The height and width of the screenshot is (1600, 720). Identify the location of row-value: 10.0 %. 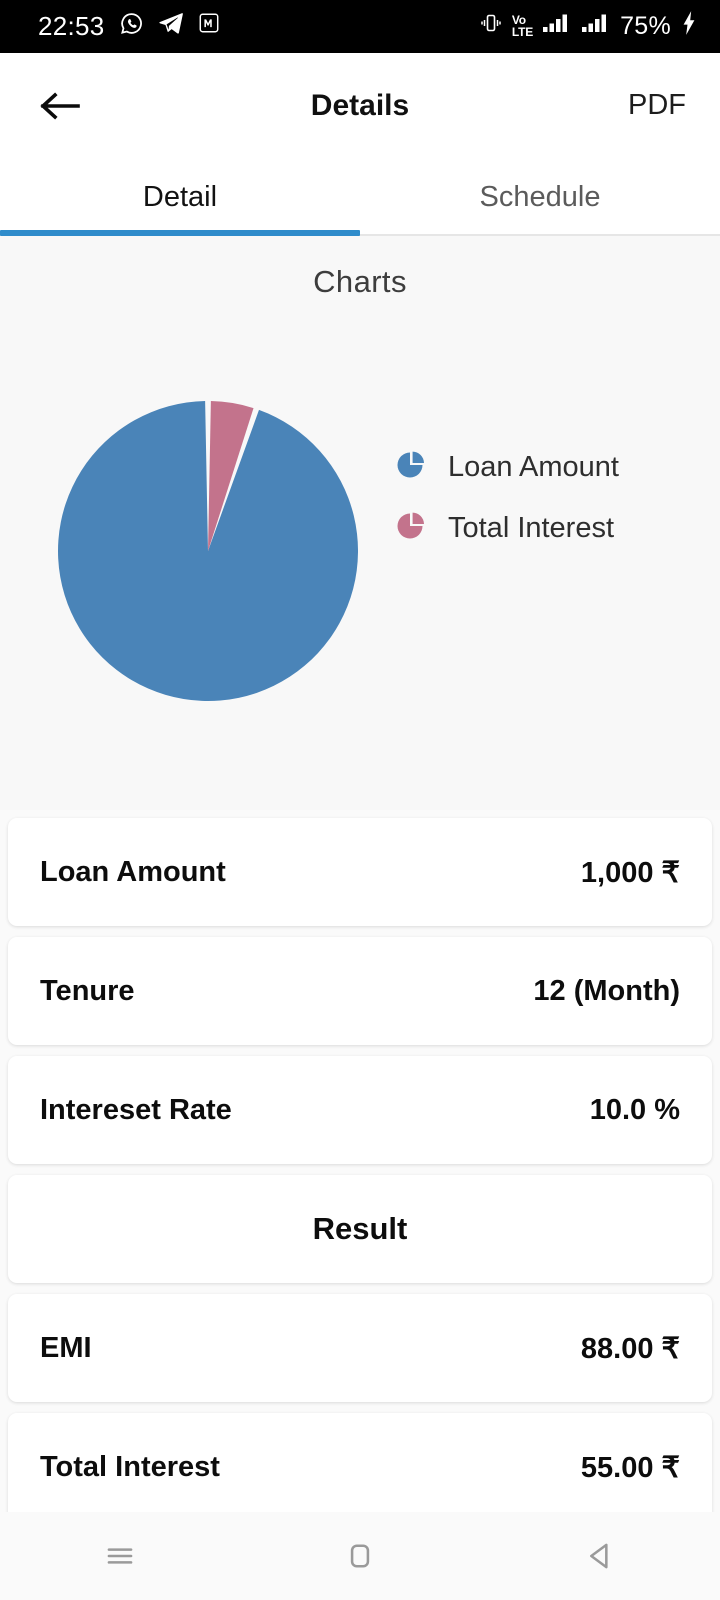
(634, 1109).